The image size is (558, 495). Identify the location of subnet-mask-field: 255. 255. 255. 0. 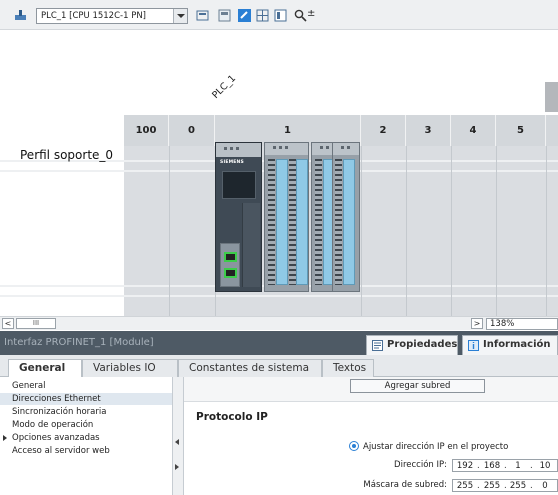
(505, 485).